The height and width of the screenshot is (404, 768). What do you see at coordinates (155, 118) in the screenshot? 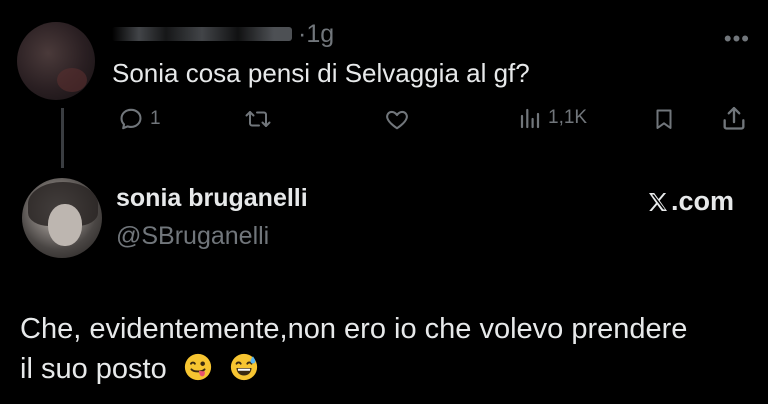
I see `reply-count: 1` at bounding box center [155, 118].